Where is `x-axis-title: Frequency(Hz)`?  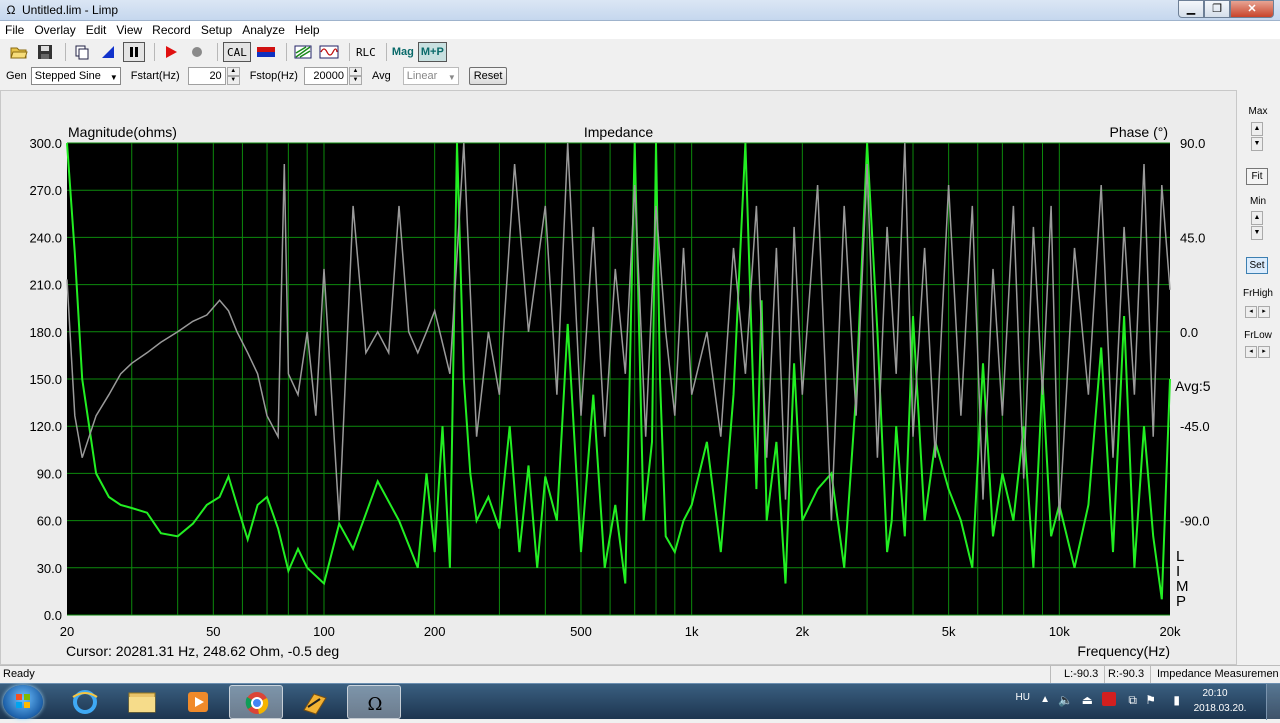
x-axis-title: Frequency(Hz) is located at coordinates (1123, 651).